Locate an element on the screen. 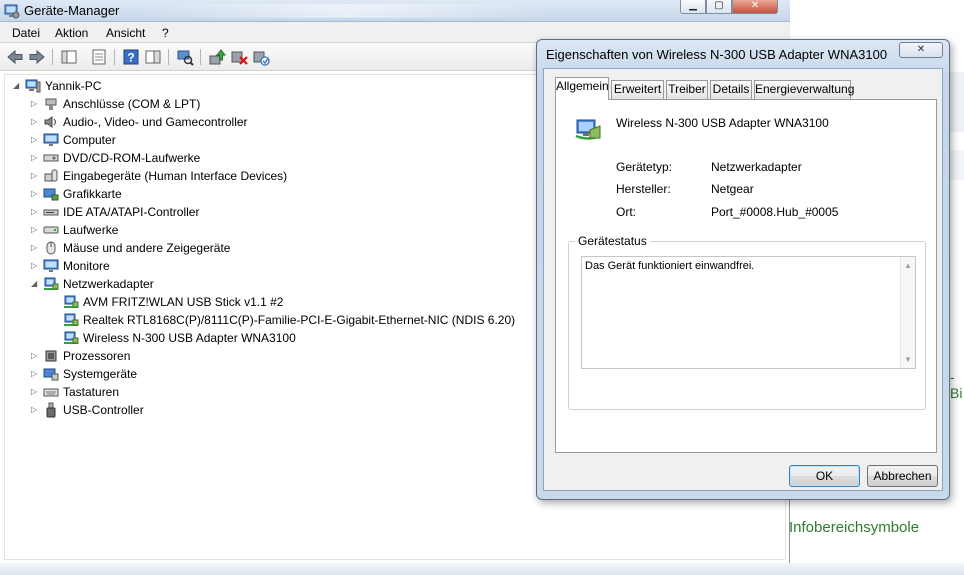 The width and height of the screenshot is (964, 575). tree-item-label: Computer is located at coordinates (89, 140).